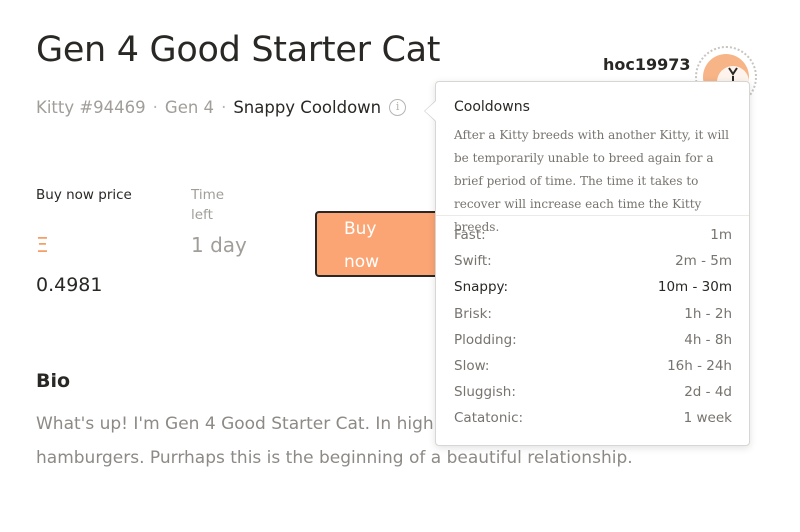 The width and height of the screenshot is (800, 532). I want to click on cooldown-row-sluggish: Sluggish: 2d - 4d, so click(593, 392).